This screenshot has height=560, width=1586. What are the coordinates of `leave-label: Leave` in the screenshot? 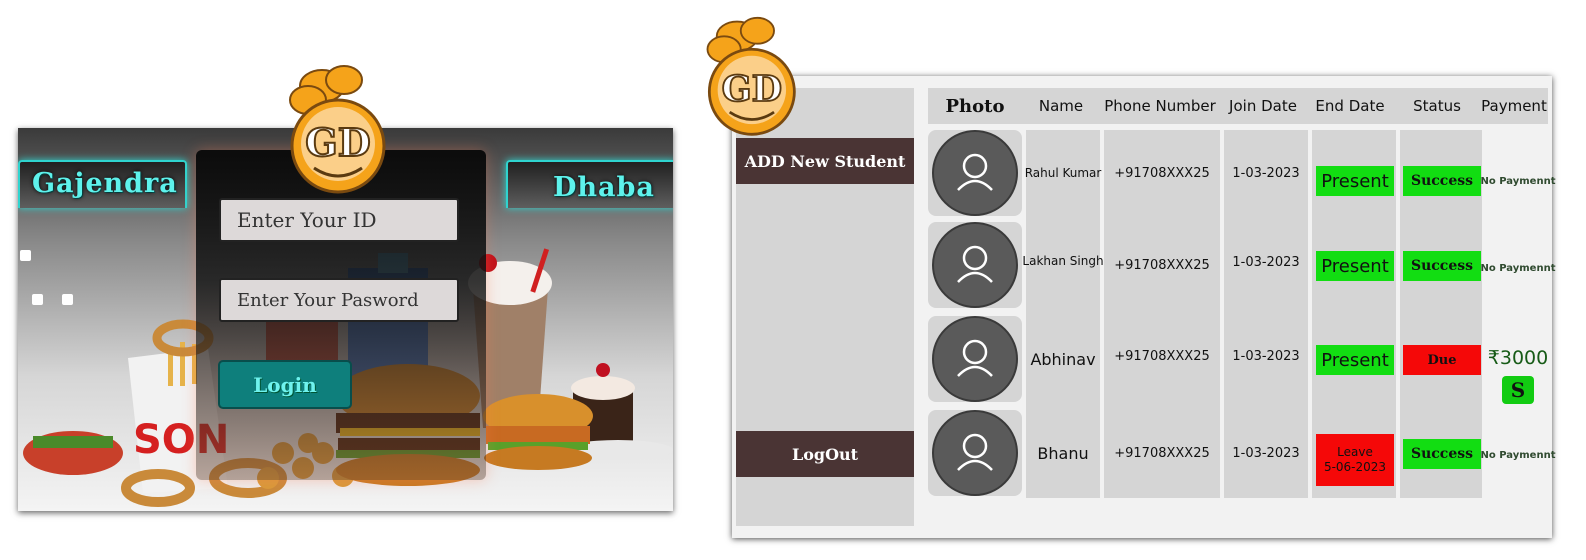 It's located at (1355, 452).